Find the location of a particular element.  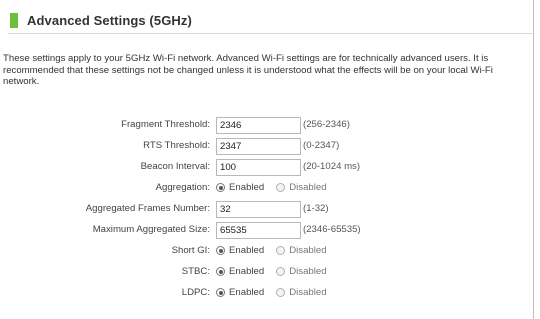

ldpc-enabled-label: Enabled is located at coordinates (247, 292).